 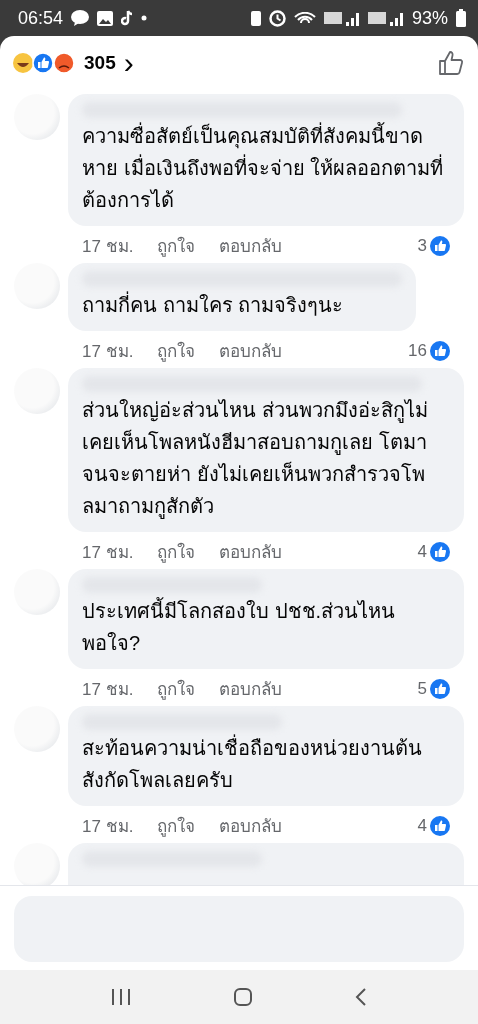 I want to click on chat-bubble-icon, so click(x=80, y=18).